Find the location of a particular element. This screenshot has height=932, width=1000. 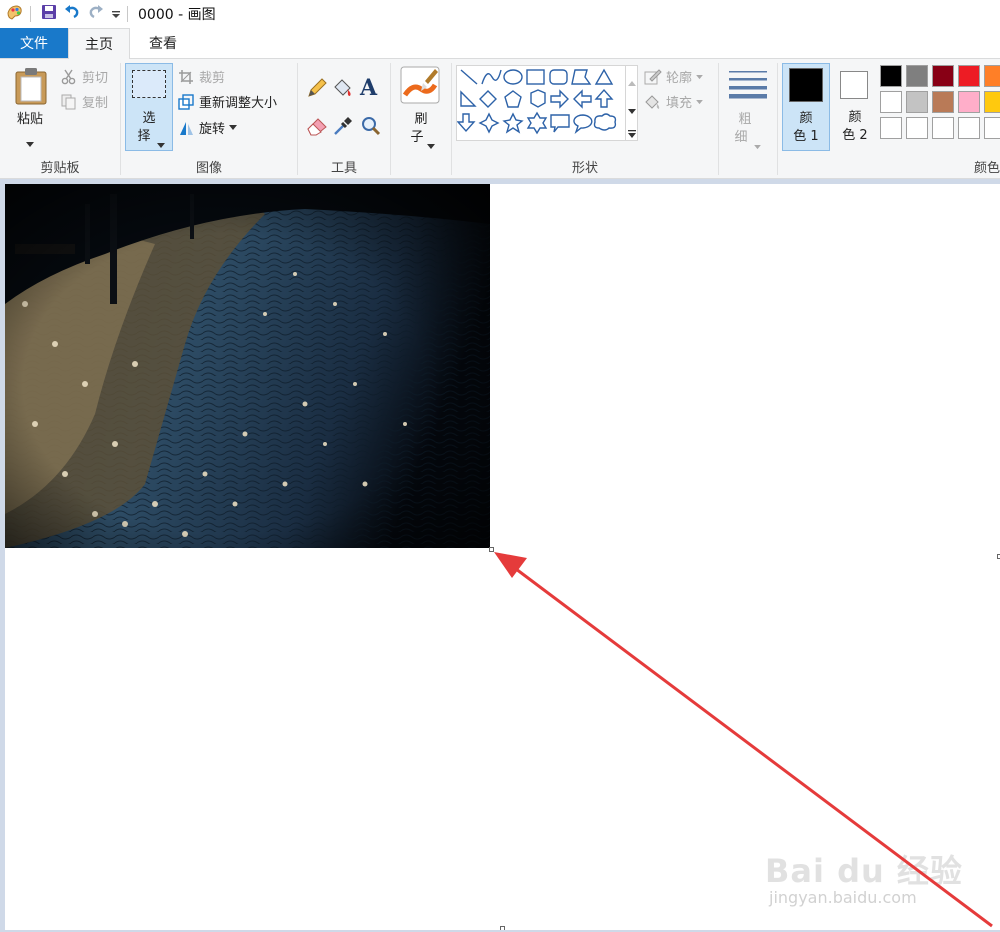

color2-label-bottom: 色 2 is located at coordinates (855, 135).